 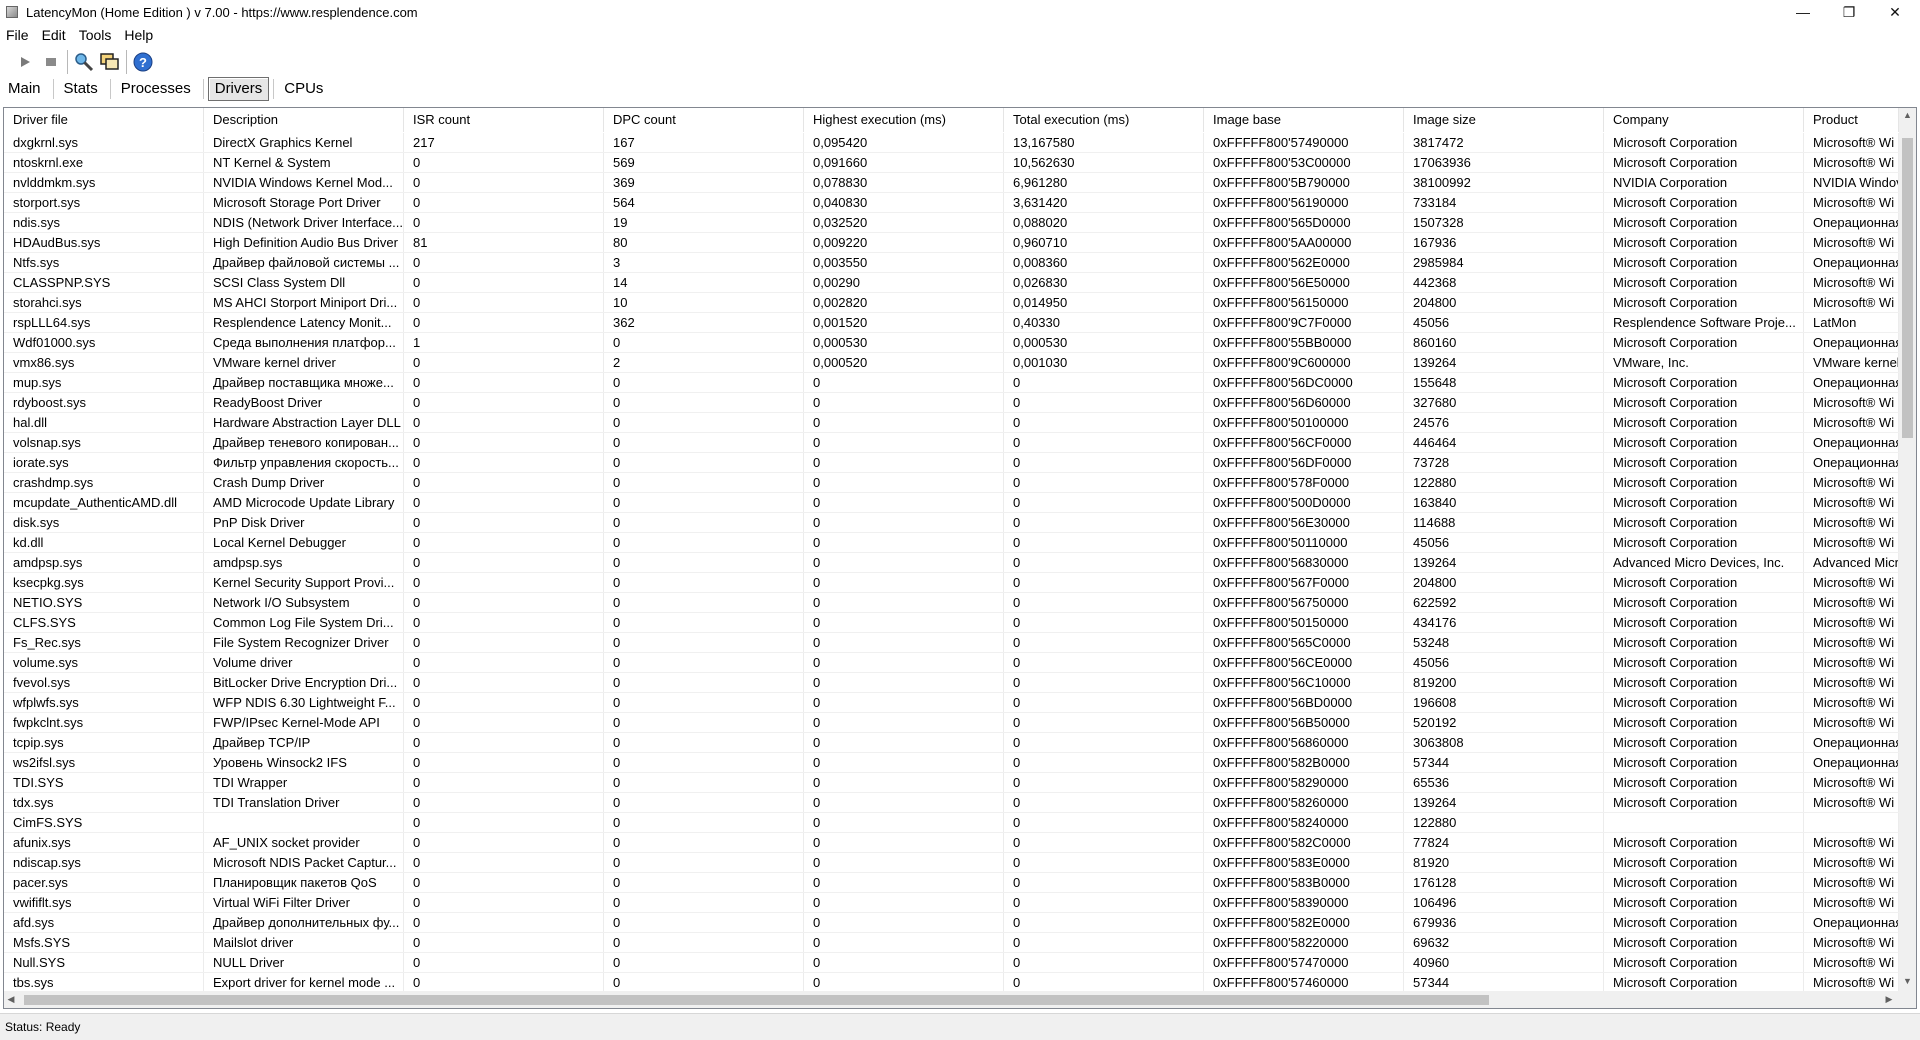 I want to click on table-cell: 0,001030, so click(x=1104, y=362).